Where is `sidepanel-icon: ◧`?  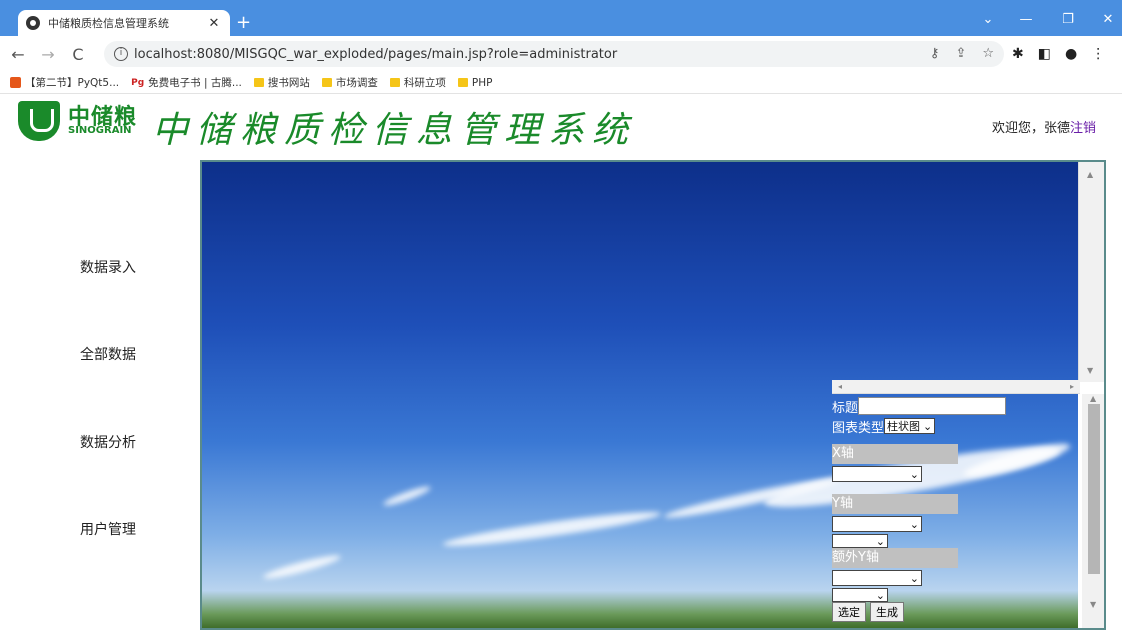
sidepanel-icon: ◧ is located at coordinates (1044, 54).